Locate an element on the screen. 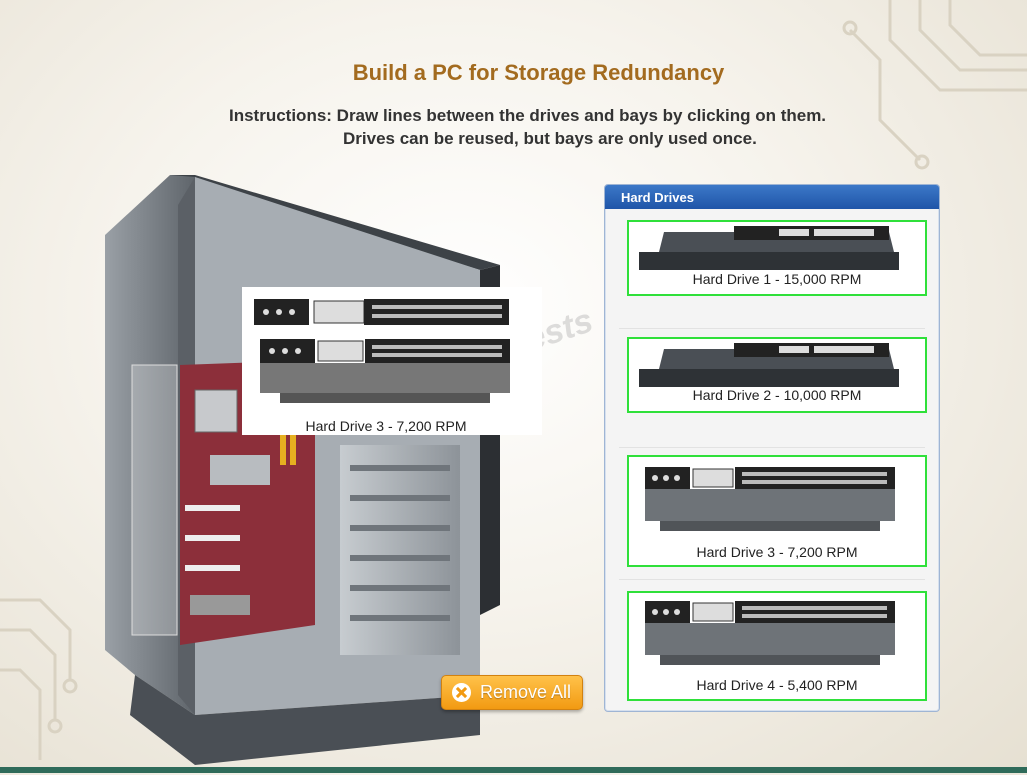 This screenshot has width=1027, height=775. drive-label-4: Hard Drive 4 - 5,400 RPM is located at coordinates (777, 685).